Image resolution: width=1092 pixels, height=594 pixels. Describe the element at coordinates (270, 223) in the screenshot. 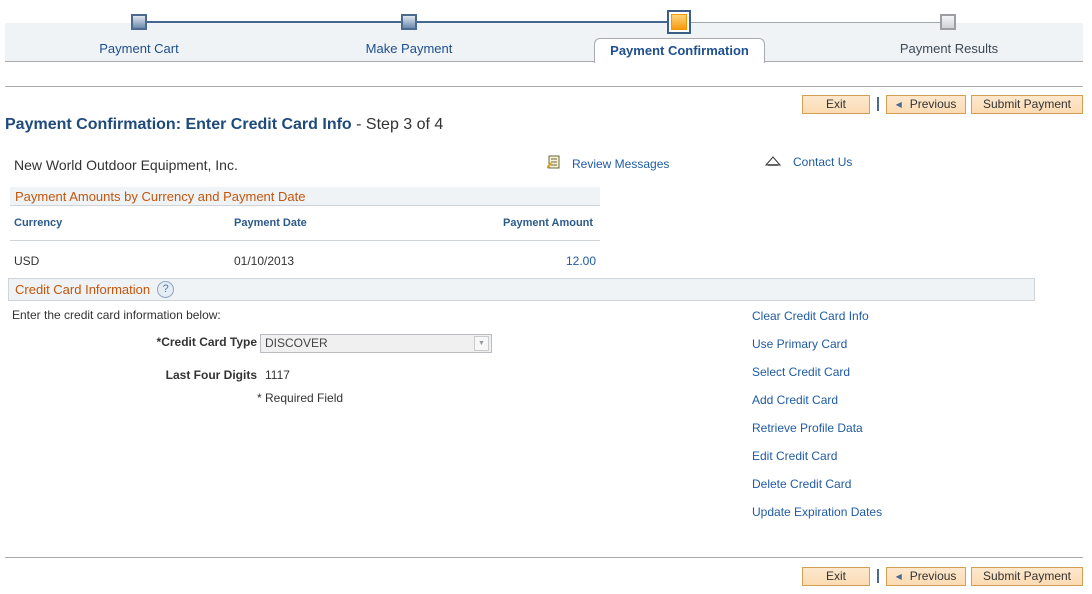

I see `column-header-payment-date: Payment Date` at that location.